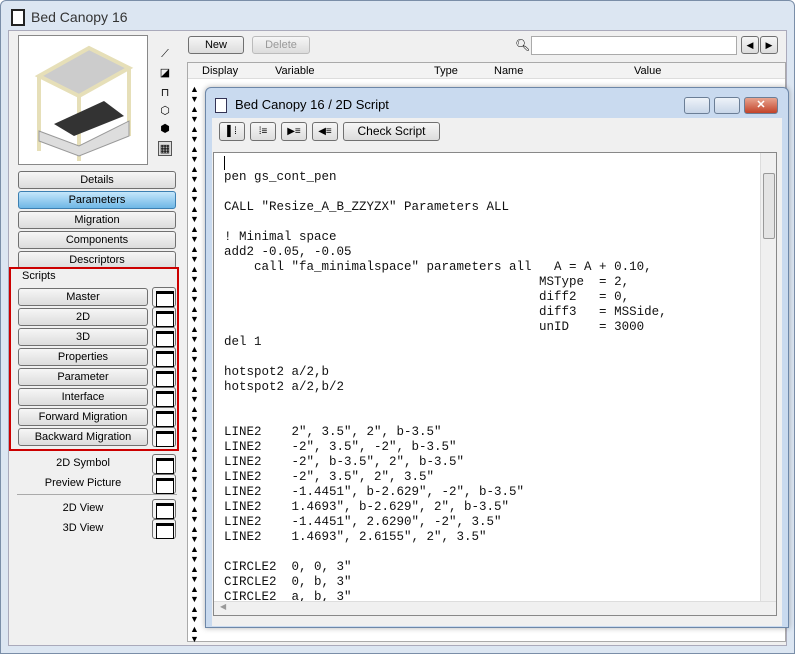 Image resolution: width=795 pixels, height=654 pixels. Describe the element at coordinates (97, 180) in the screenshot. I see `tab-details: Details` at that location.